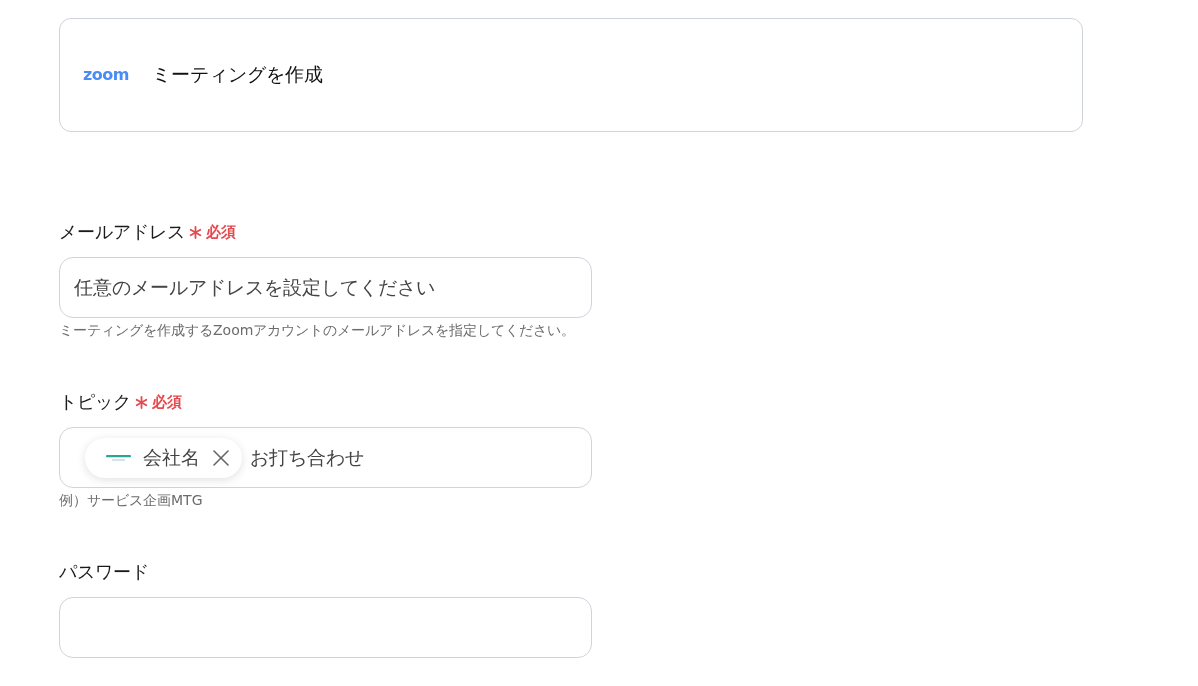 Image resolution: width=1198 pixels, height=686 pixels. I want to click on token-input-field: 会社名 お打ち合わせ, so click(325, 457).